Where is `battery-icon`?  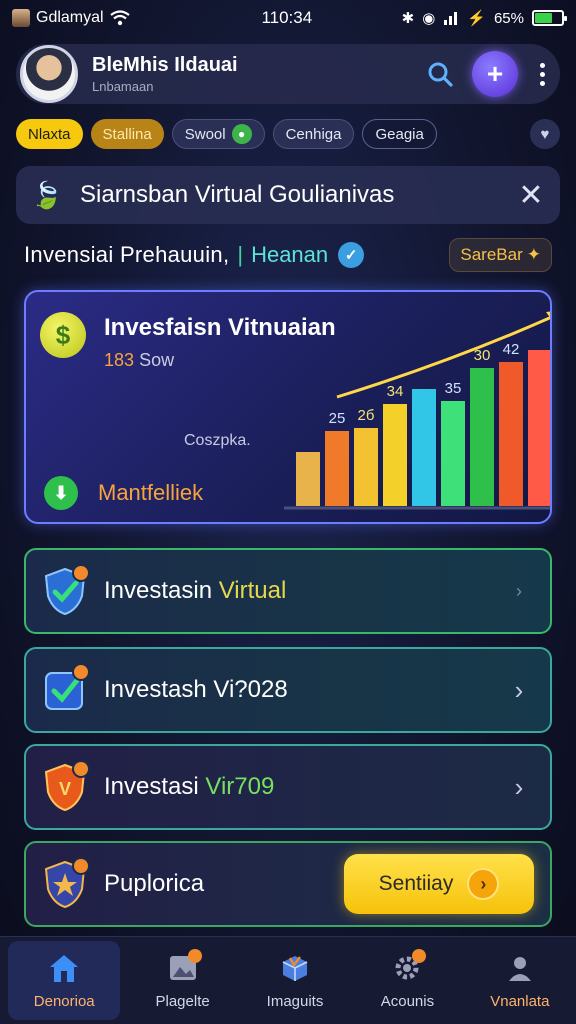 battery-icon is located at coordinates (549, 18).